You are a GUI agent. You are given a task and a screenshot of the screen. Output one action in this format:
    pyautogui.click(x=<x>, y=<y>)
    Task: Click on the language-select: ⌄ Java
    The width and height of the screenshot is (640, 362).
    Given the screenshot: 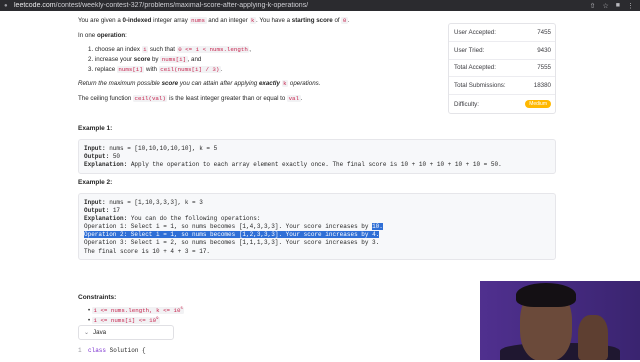 What is the action you would take?
    pyautogui.click(x=126, y=332)
    